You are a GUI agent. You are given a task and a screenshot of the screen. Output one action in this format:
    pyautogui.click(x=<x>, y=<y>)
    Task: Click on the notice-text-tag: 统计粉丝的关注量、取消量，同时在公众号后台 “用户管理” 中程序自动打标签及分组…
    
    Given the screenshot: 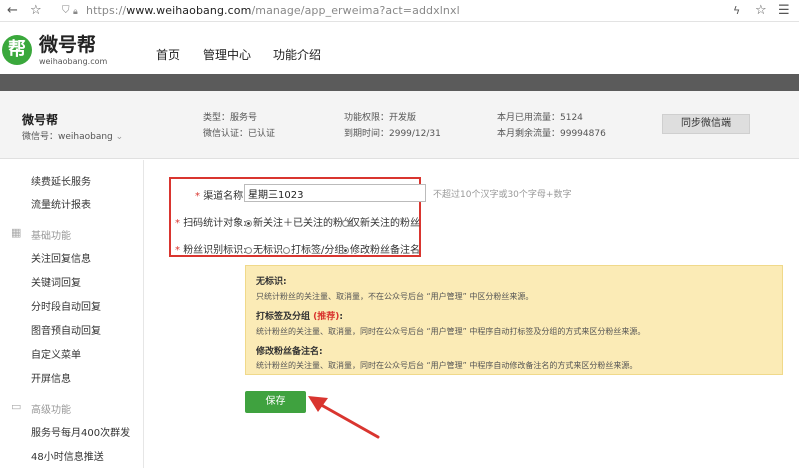 What is the action you would take?
    pyautogui.click(x=451, y=331)
    